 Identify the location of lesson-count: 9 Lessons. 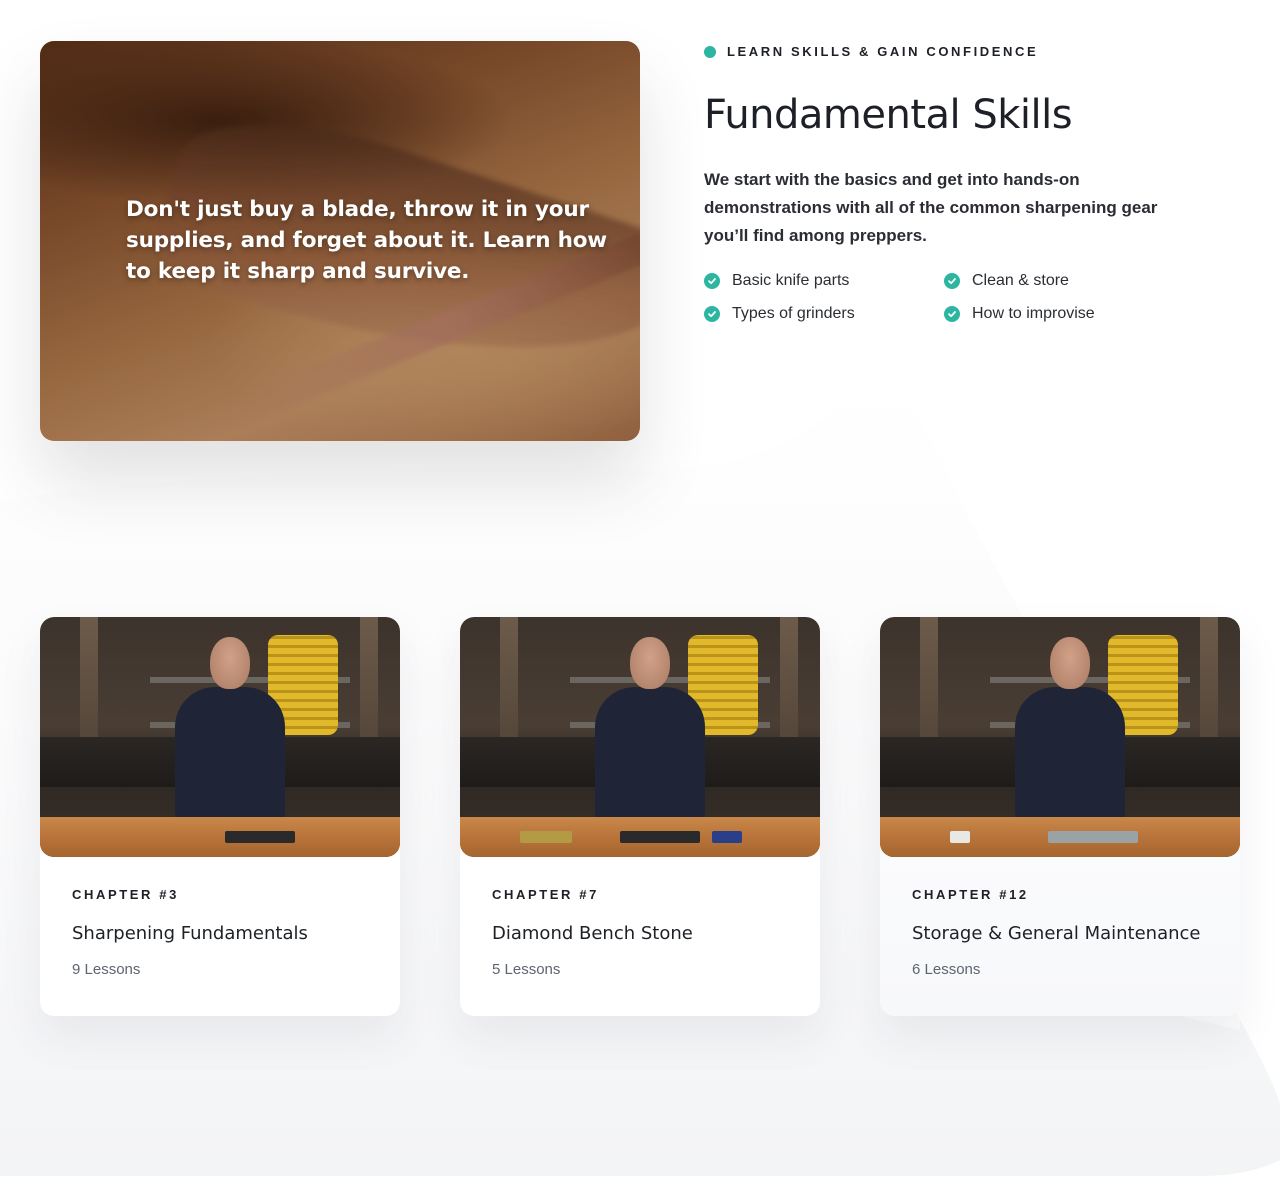
(106, 969).